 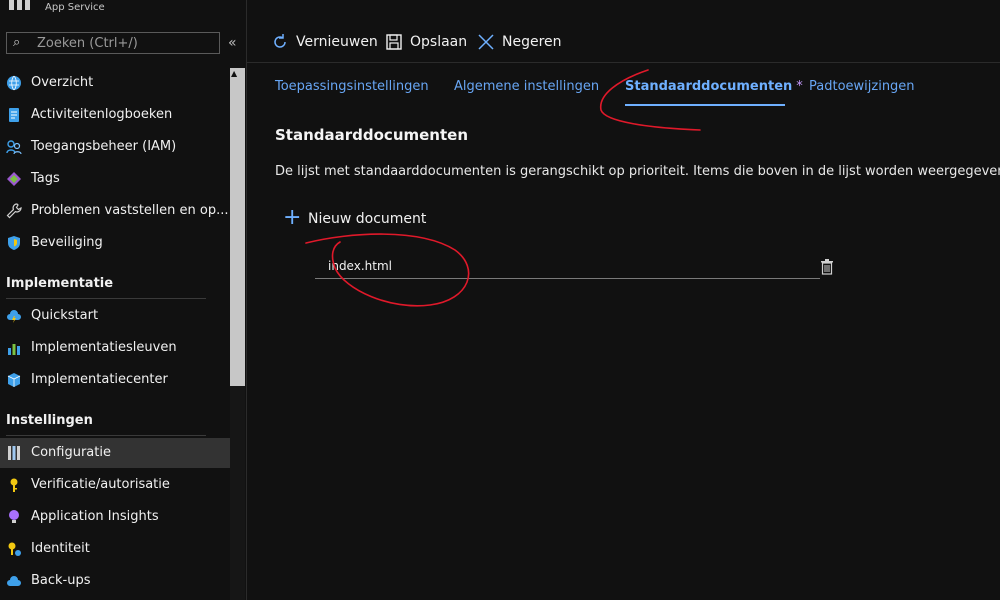 What do you see at coordinates (14, 581) in the screenshot?
I see `backup-cloud-icon` at bounding box center [14, 581].